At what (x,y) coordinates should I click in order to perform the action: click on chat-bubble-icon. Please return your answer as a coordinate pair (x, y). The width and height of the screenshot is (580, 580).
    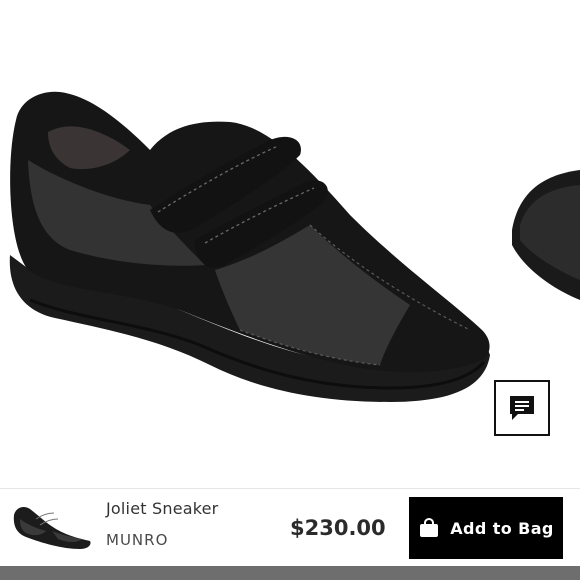
    Looking at the image, I should click on (522, 408).